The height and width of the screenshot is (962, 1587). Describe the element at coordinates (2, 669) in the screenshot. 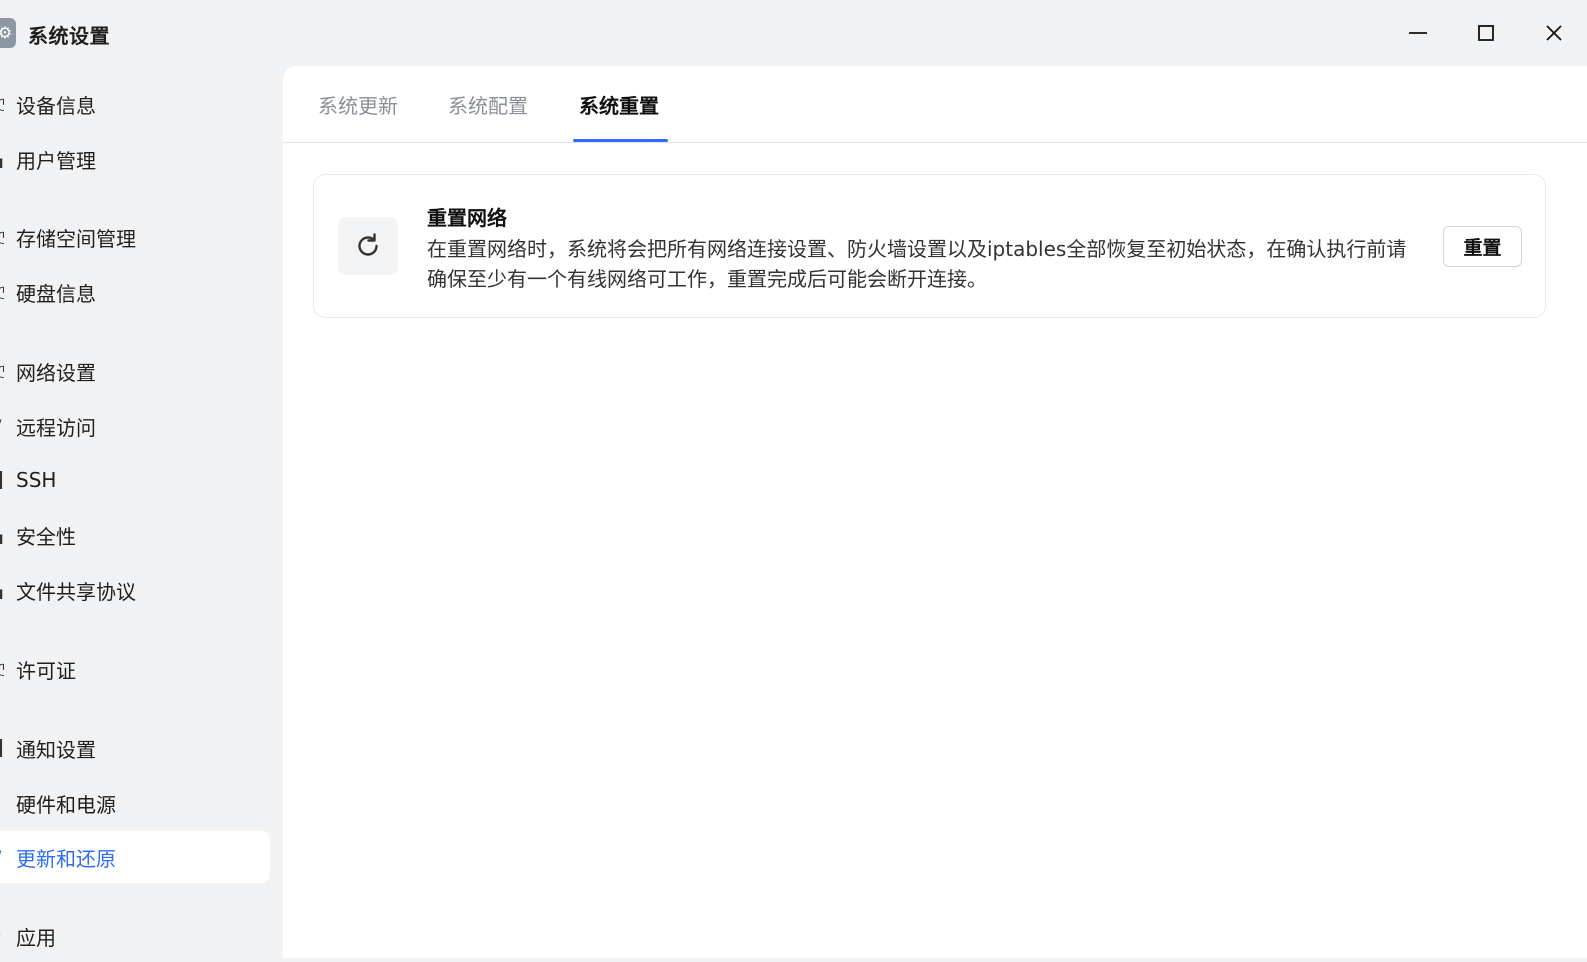

I see `license-icon: ◔` at that location.